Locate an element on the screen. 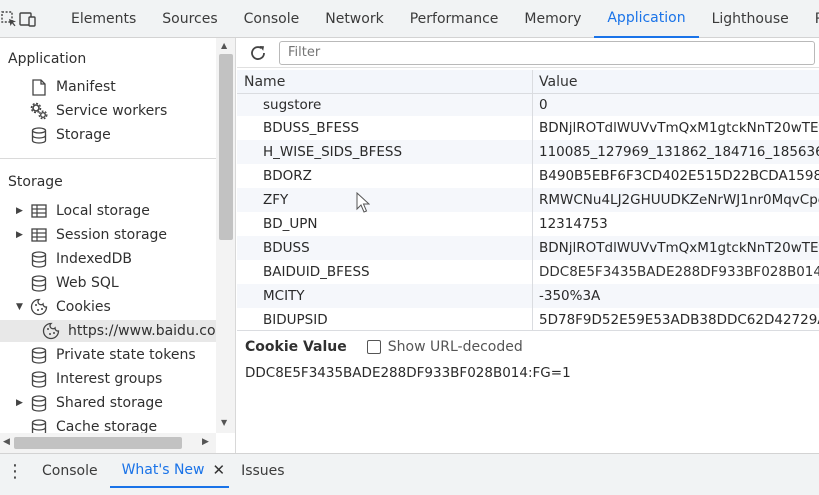 The width and height of the screenshot is (819, 495). refresh-icon is located at coordinates (258, 53).